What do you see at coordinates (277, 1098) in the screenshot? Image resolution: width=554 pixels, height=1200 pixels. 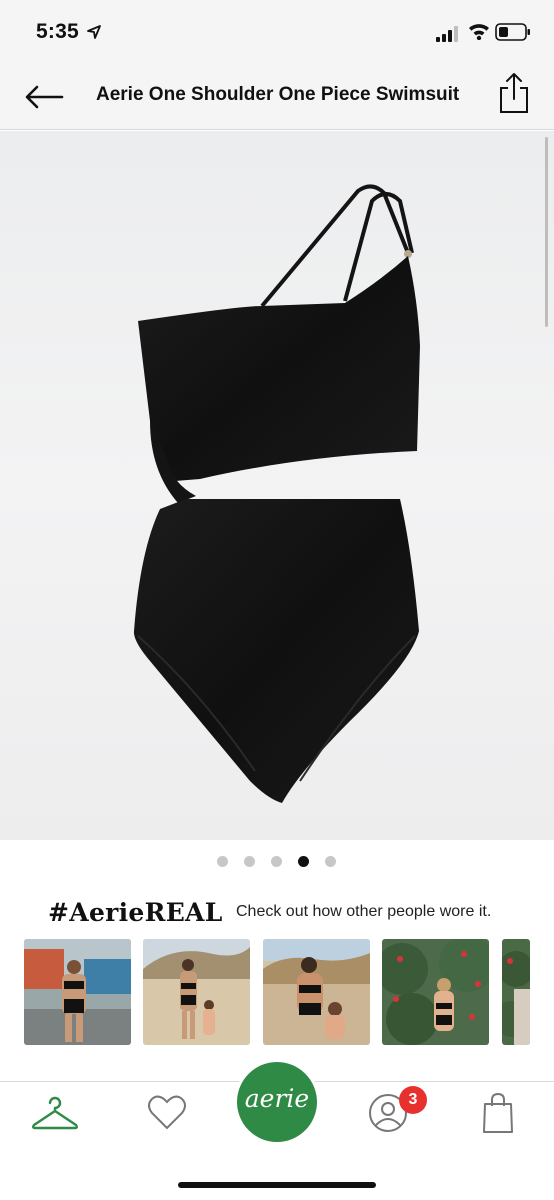 I see `aerie-logo-text: aerie` at bounding box center [277, 1098].